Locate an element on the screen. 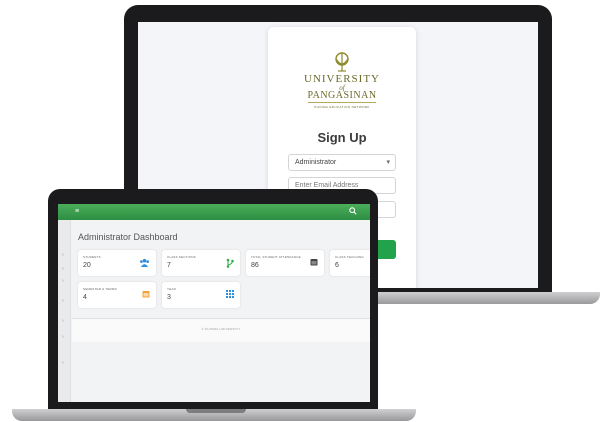 The width and height of the screenshot is (608, 422). stat-value: 20 is located at coordinates (87, 265).